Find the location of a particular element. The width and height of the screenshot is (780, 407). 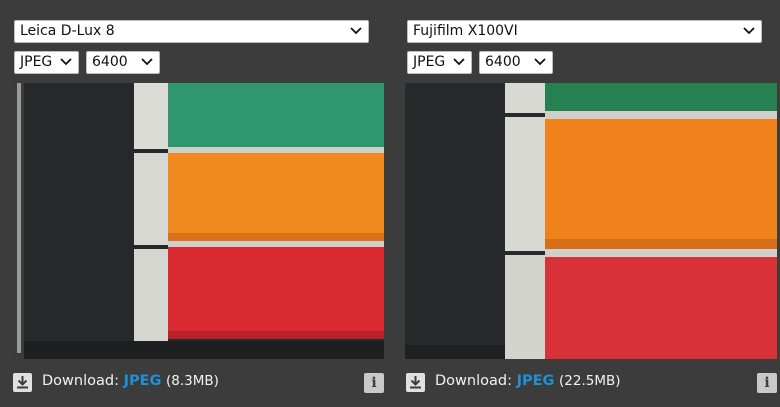

file-size: (22.5MB) is located at coordinates (590, 381).